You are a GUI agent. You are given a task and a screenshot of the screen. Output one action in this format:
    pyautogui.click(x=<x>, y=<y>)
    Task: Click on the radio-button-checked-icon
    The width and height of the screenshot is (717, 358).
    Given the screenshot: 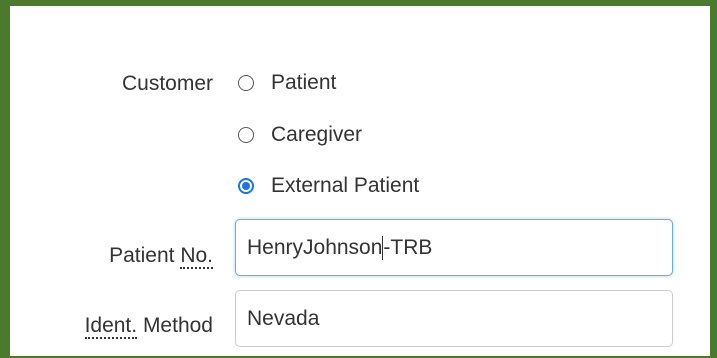 What is the action you would take?
    pyautogui.click(x=246, y=186)
    